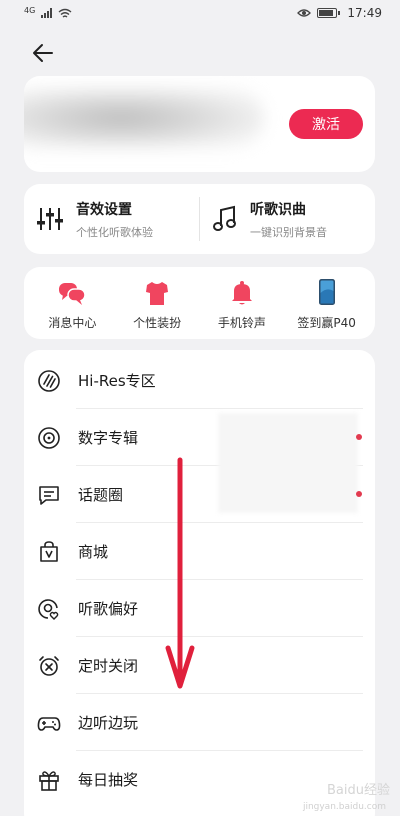 Image resolution: width=400 pixels, height=816 pixels. I want to click on menu-item-sleep-timer: 定时关闭, so click(199, 665).